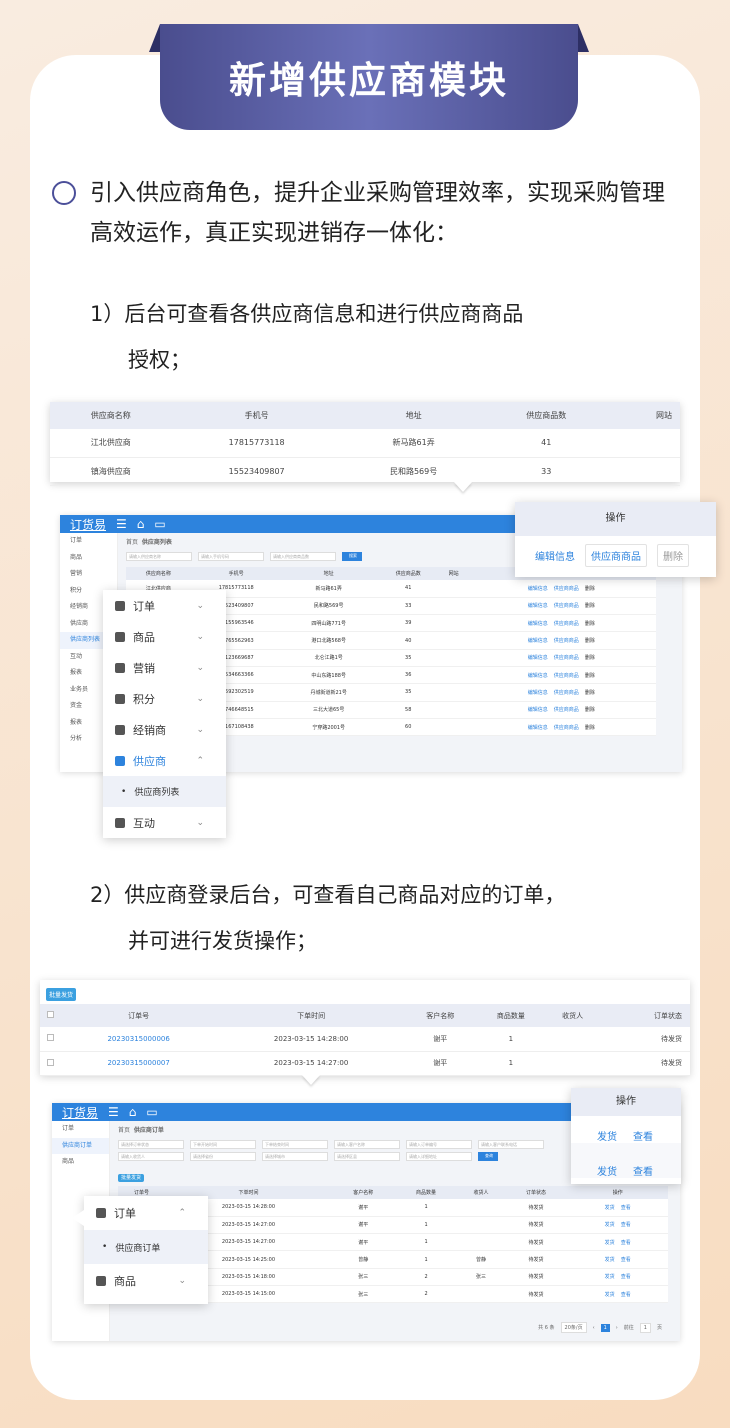 Image resolution: width=730 pixels, height=1428 pixels. I want to click on sidebar-item-supplier-orders: 供应商订单, so click(80, 1145).